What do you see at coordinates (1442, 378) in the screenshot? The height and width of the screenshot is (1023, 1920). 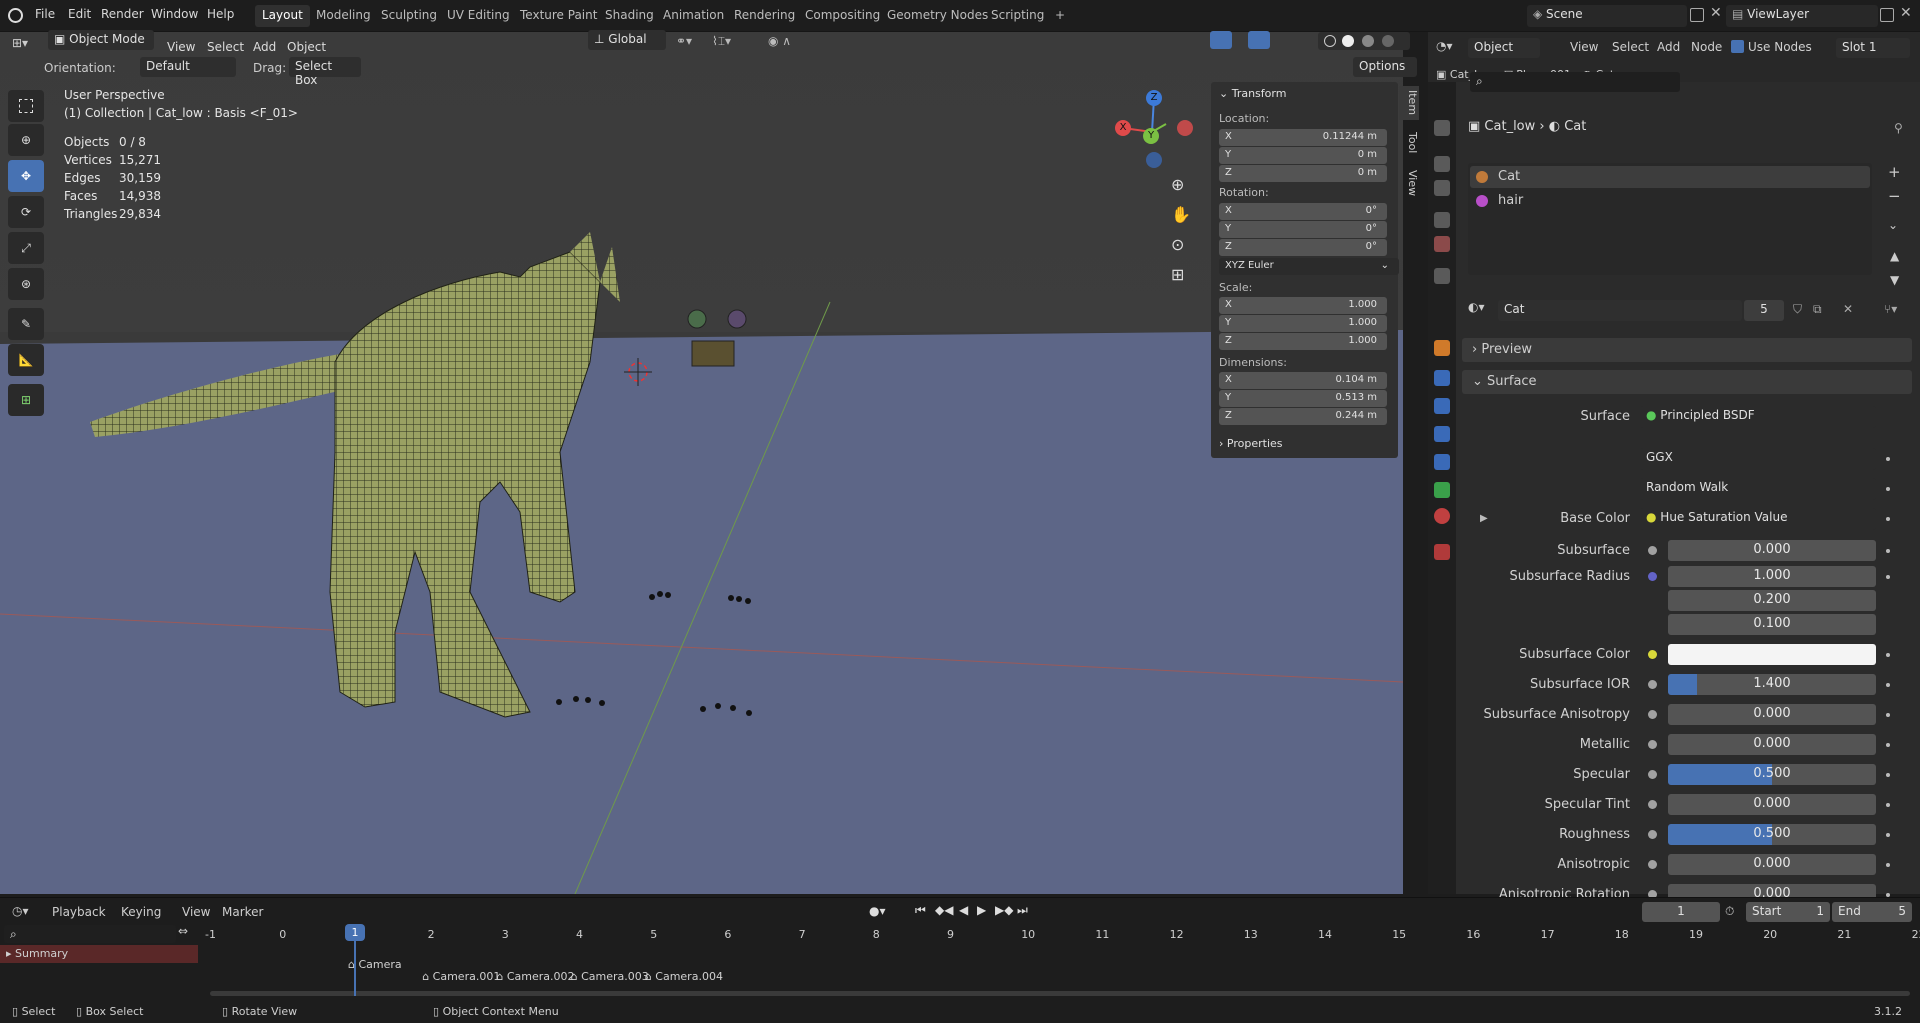 I see `modifier-tab-icon` at bounding box center [1442, 378].